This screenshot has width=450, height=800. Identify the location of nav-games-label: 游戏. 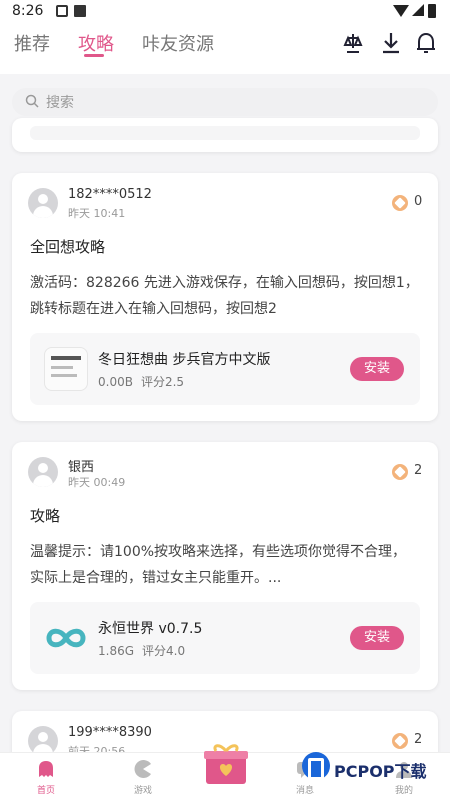
(142, 791).